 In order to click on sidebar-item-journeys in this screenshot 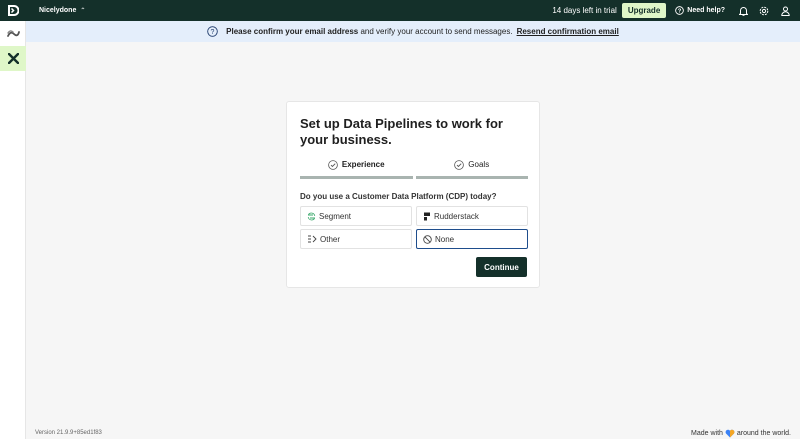, I will do `click(13, 33)`.